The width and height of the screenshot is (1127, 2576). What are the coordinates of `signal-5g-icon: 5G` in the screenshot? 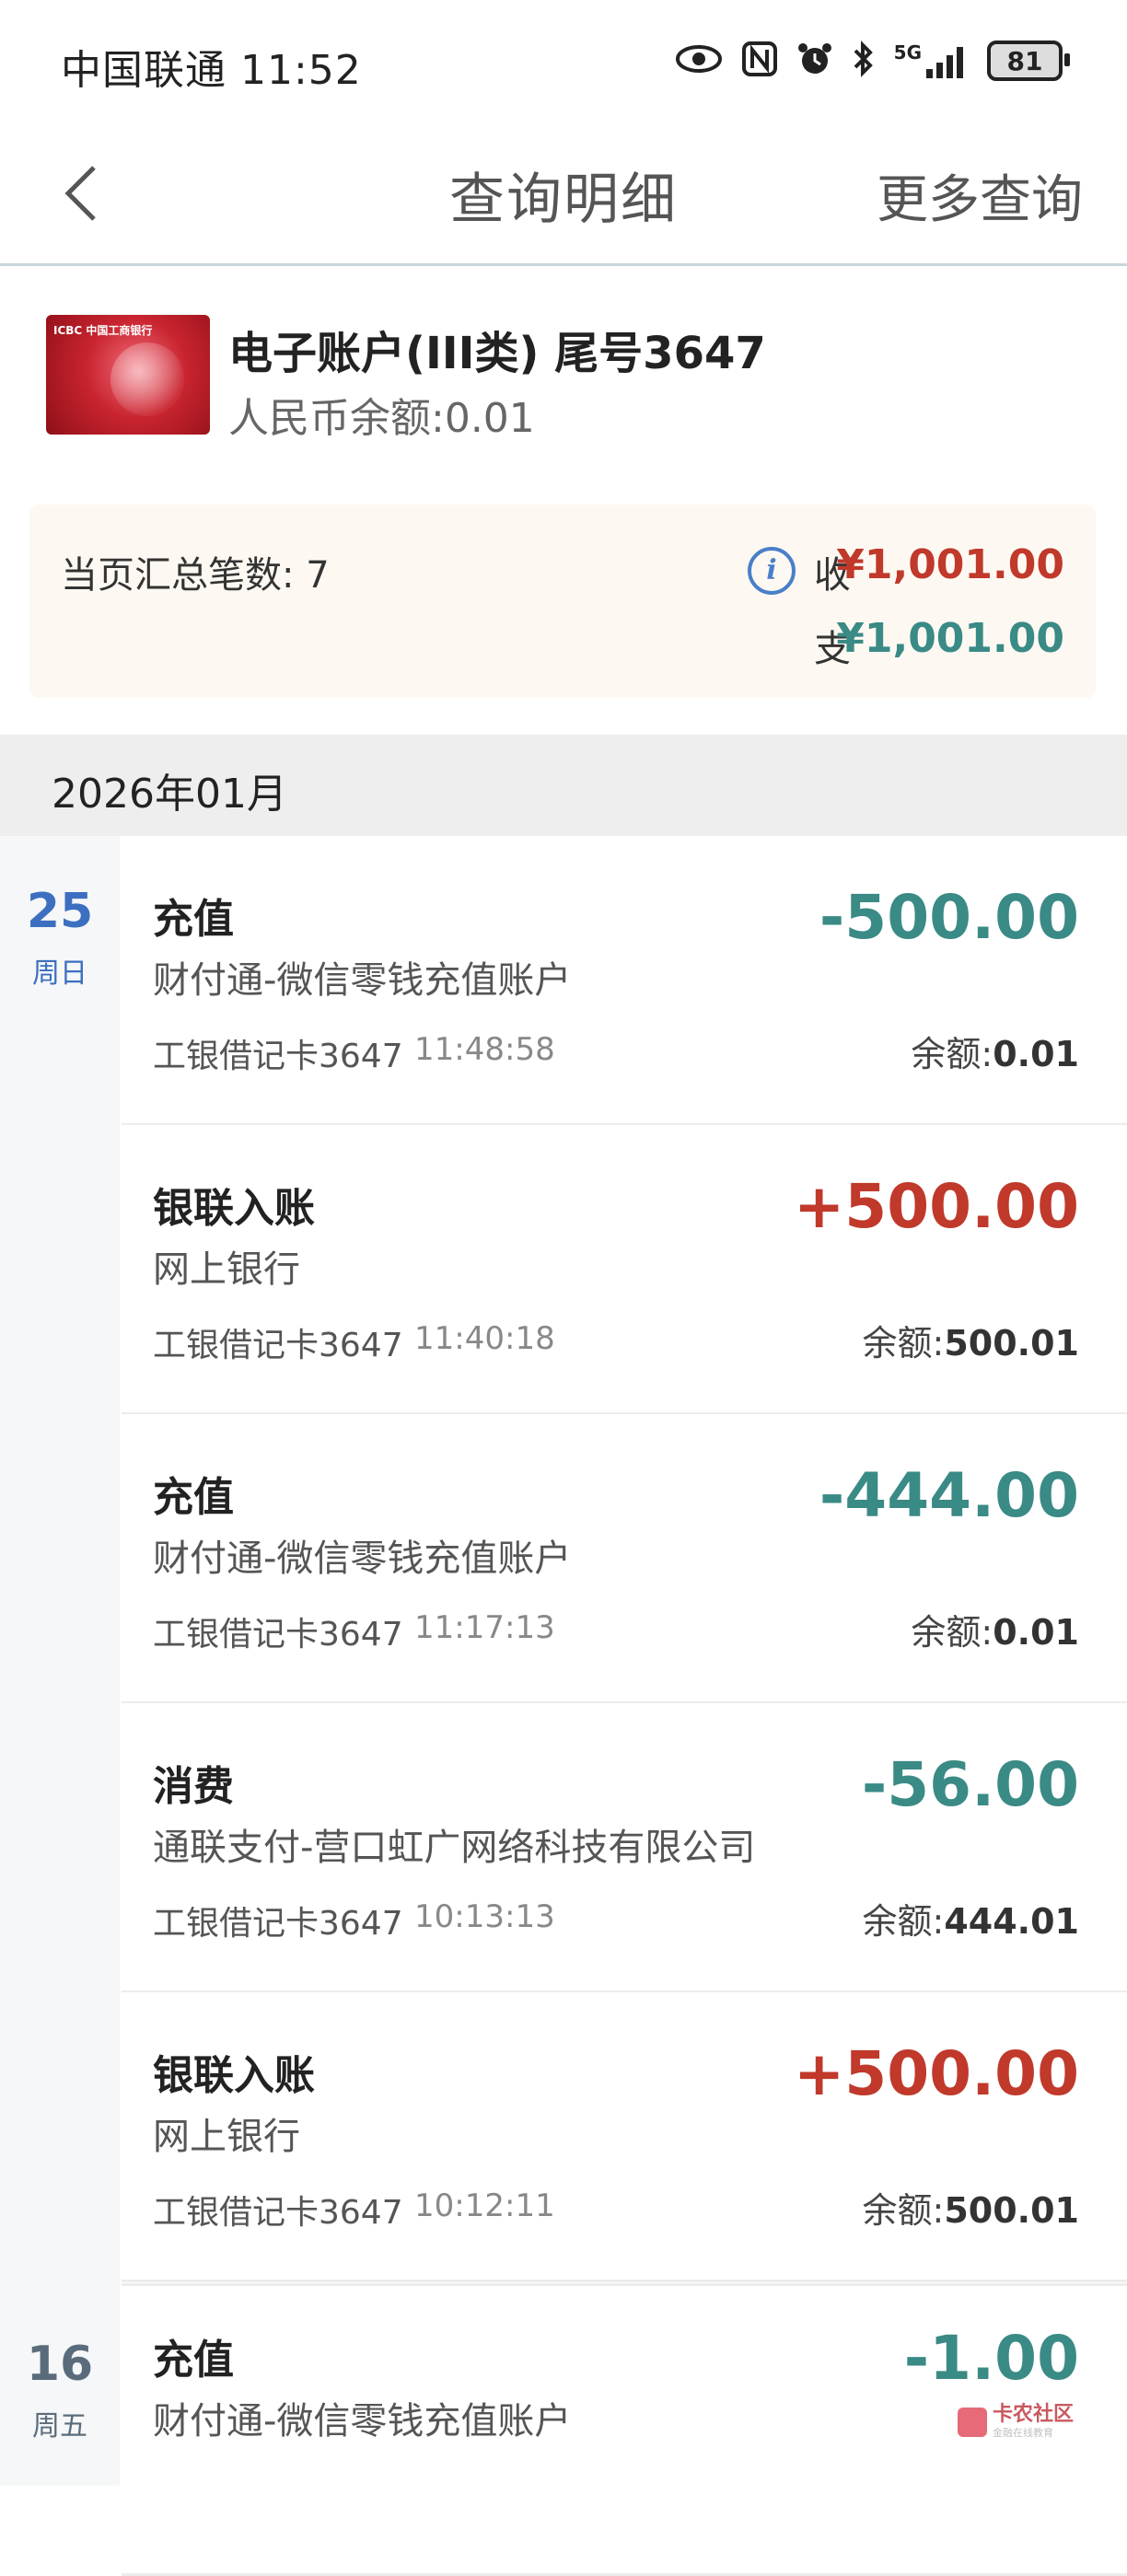 It's located at (931, 60).